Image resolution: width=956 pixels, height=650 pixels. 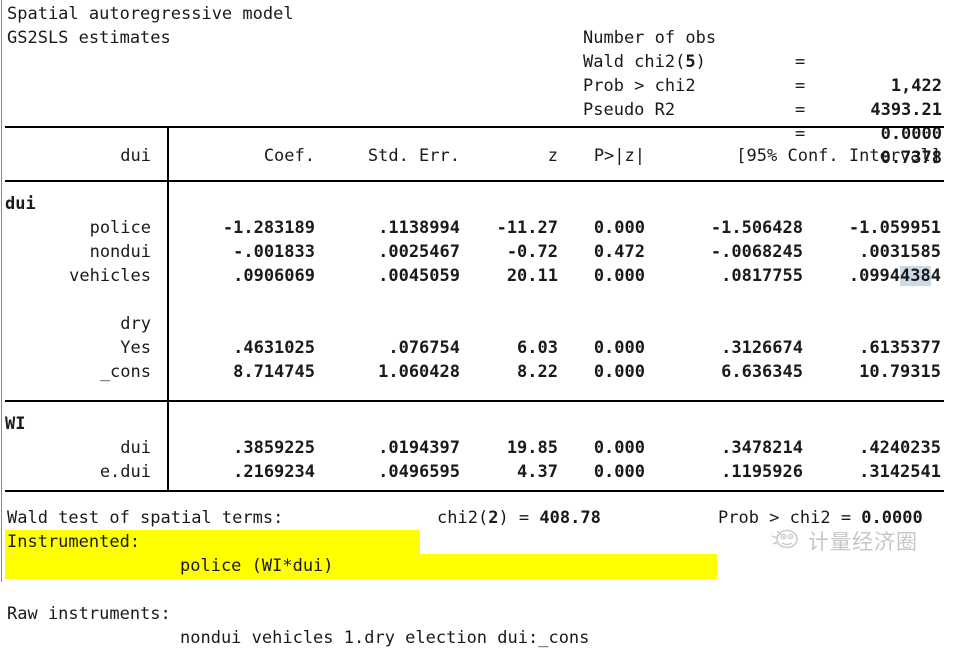 I want to click on cell-police-ci-upper: -1.059951, so click(x=894, y=228).